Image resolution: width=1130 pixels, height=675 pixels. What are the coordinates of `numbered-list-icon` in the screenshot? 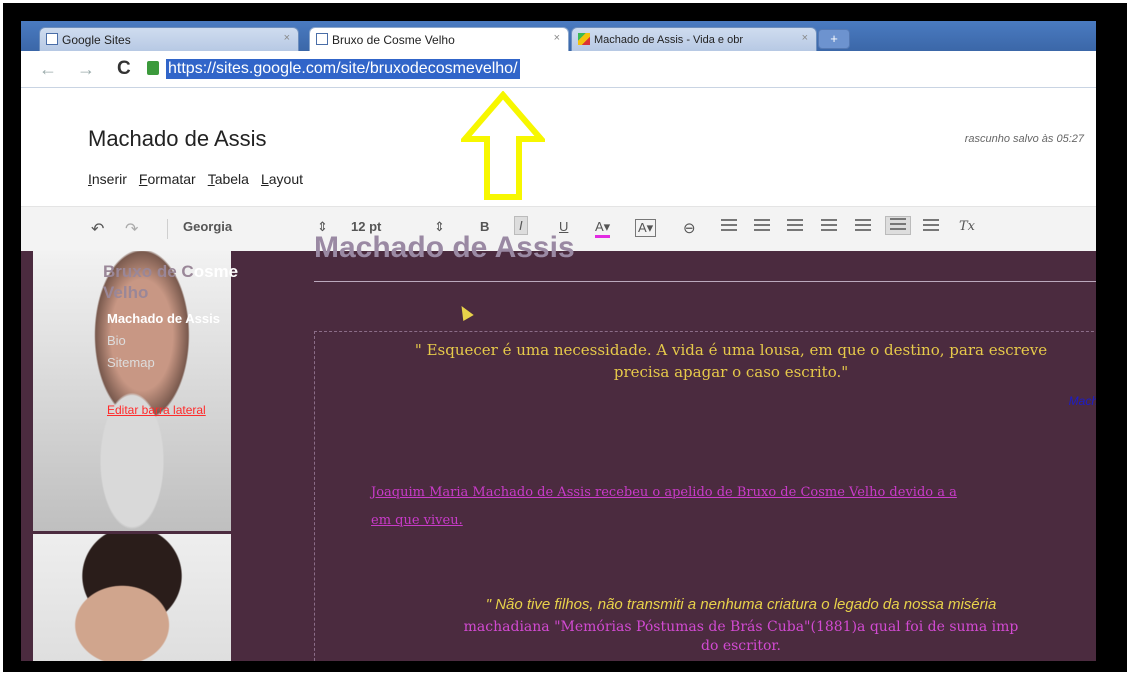 It's located at (729, 226).